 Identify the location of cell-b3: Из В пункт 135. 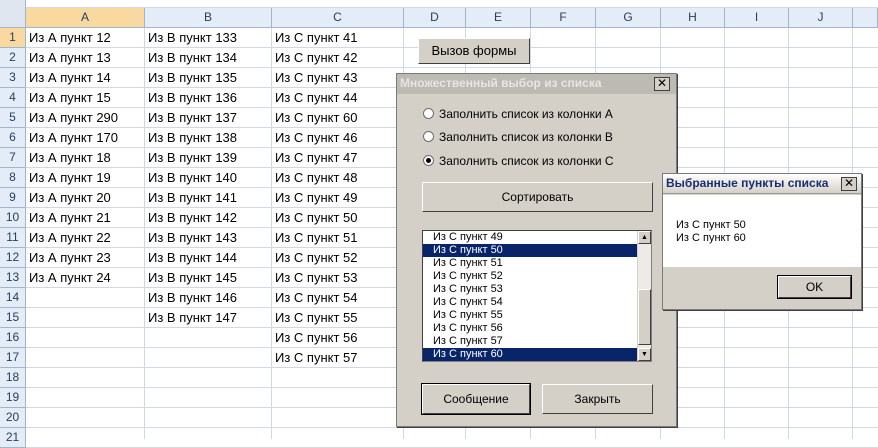
(208, 78).